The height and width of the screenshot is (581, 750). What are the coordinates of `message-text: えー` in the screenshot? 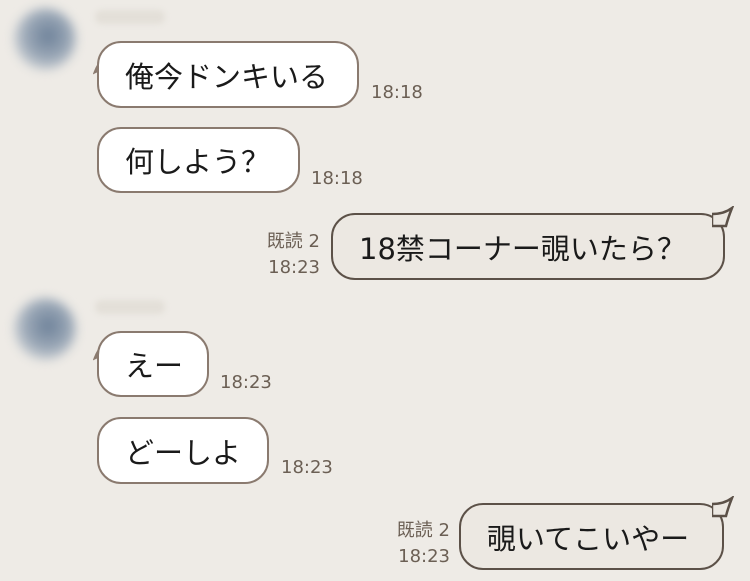 It's located at (154, 366).